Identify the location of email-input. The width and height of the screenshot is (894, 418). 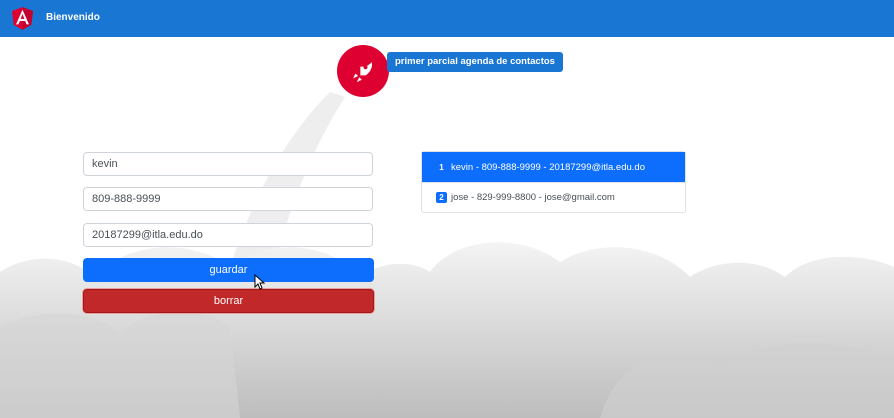
(228, 235).